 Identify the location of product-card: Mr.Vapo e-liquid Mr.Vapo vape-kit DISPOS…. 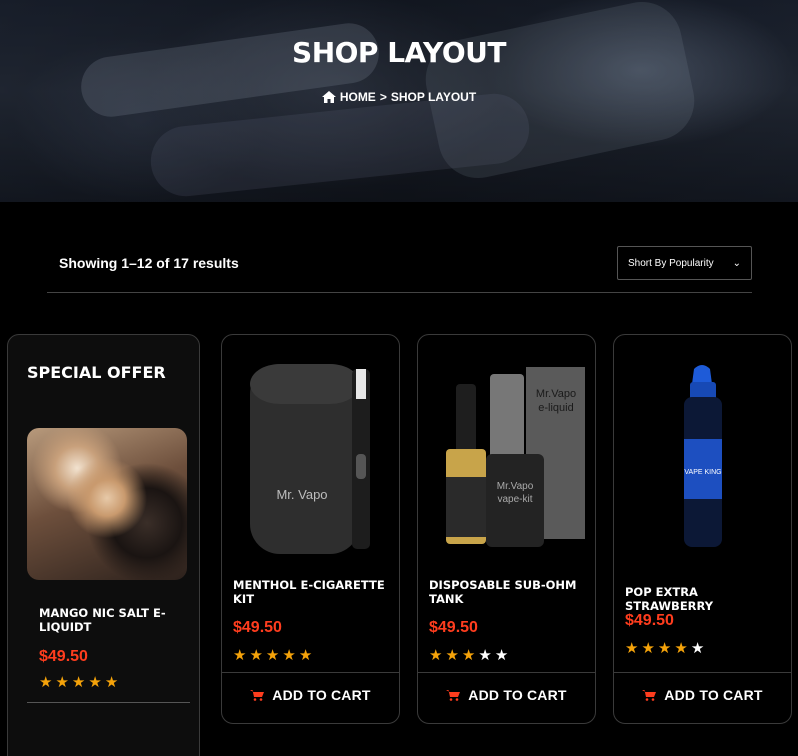
(506, 529).